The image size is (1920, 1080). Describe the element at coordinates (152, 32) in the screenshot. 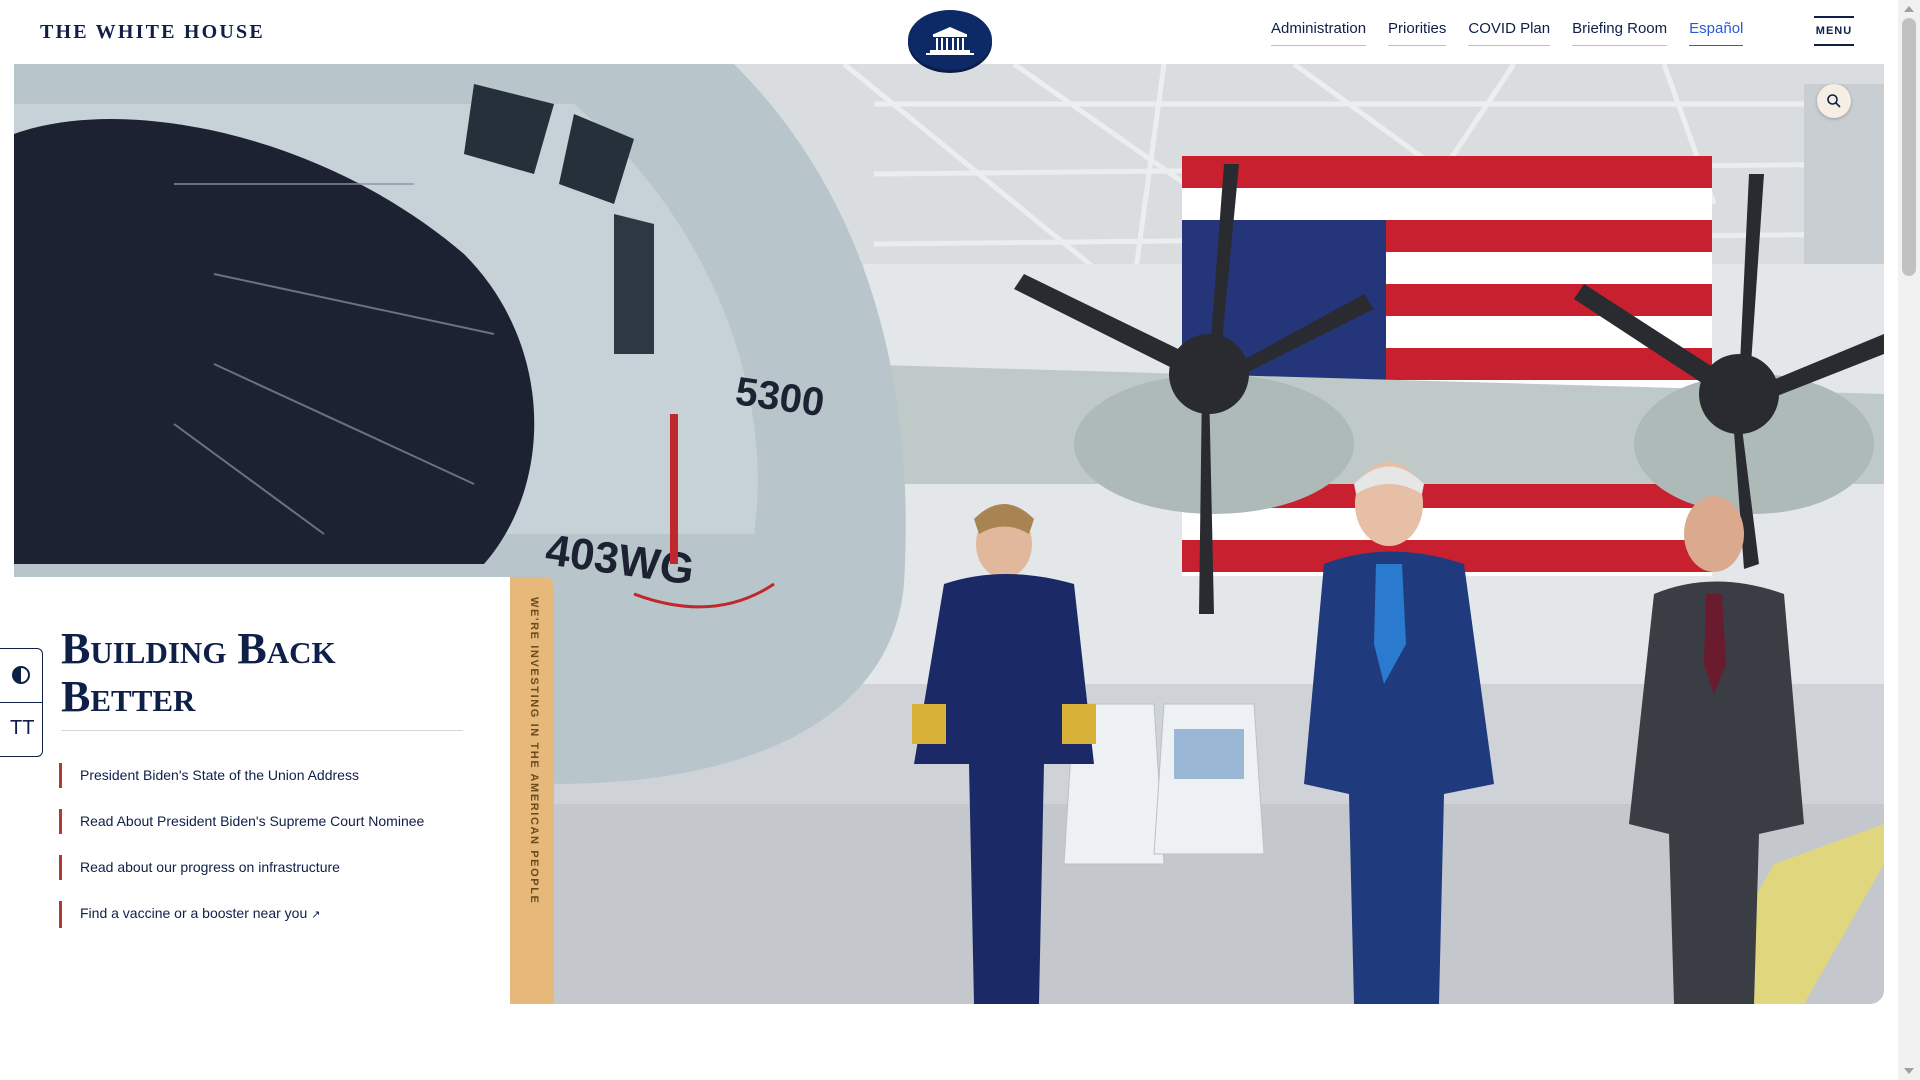

I see `site-brand: THE WHITE HOUSE` at that location.